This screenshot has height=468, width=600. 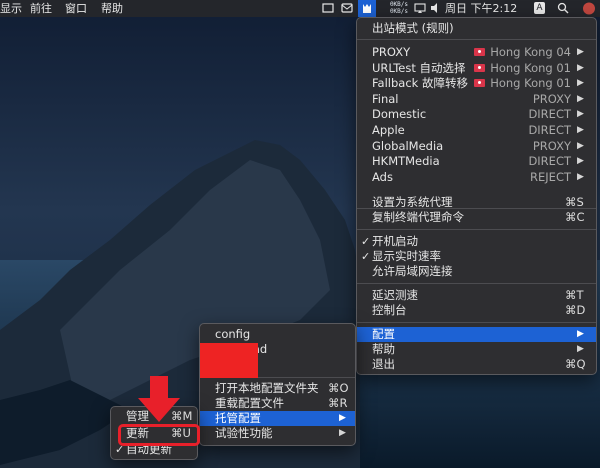 I want to click on latency-test-item: 延迟测速 ⌘T, so click(x=476, y=295).